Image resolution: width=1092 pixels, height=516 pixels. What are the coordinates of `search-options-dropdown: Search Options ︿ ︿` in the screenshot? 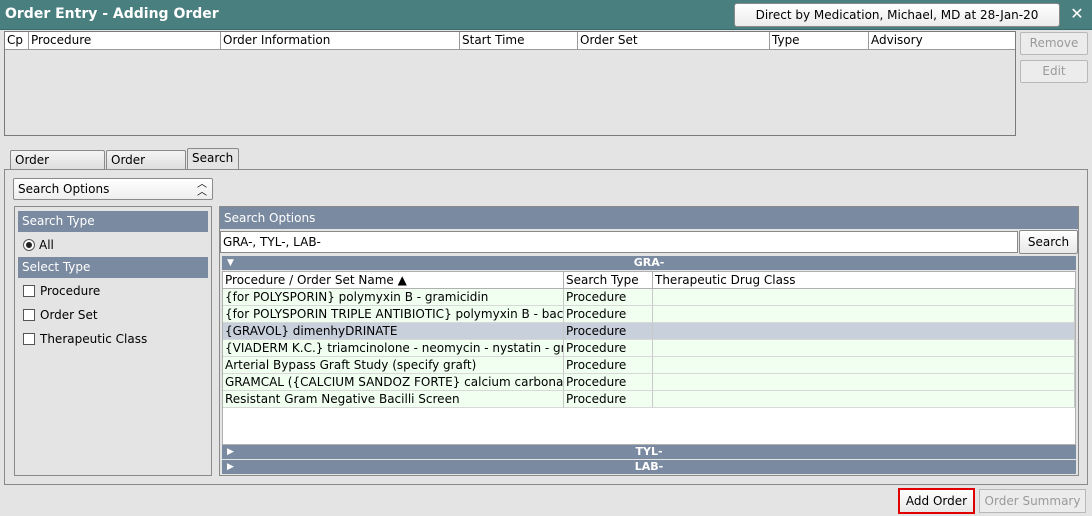 It's located at (113, 189).